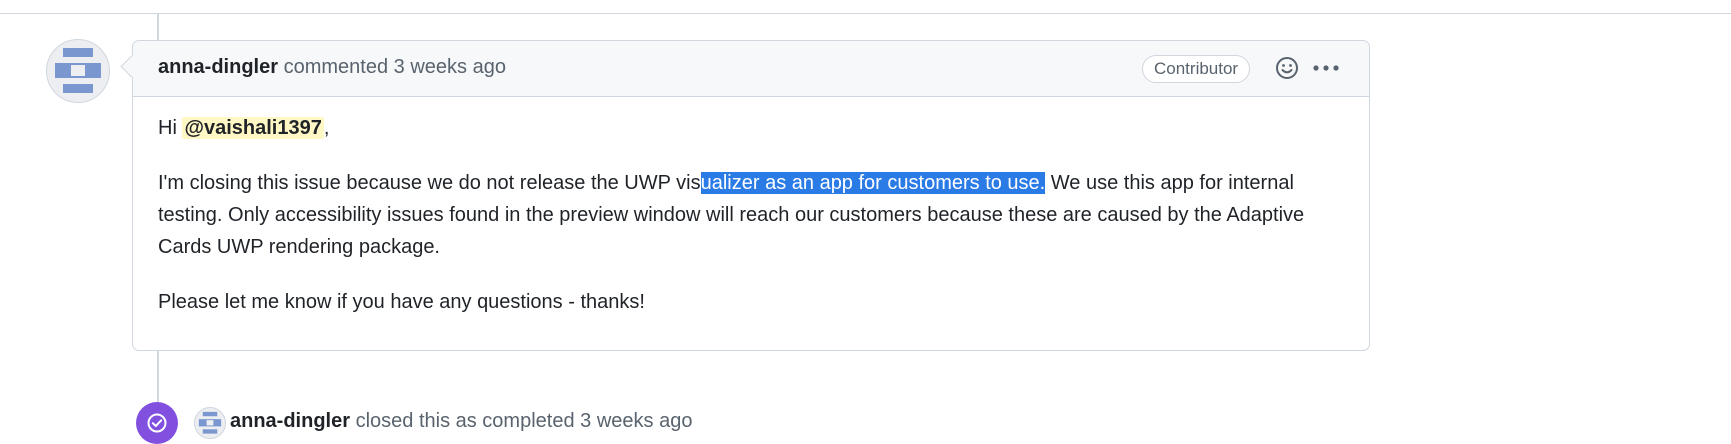 The width and height of the screenshot is (1731, 444). I want to click on contributor-badge: Contributor, so click(1196, 69).